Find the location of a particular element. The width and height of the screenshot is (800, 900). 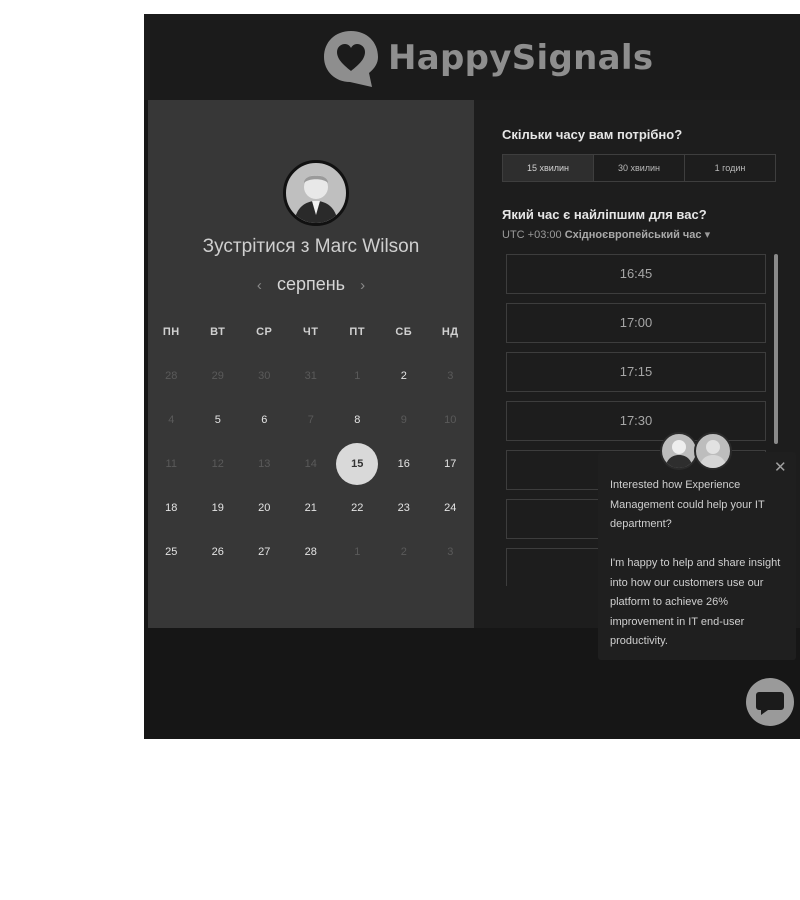

duration-selector: 15 хвилин 30 хвилин 1 годин is located at coordinates (639, 168).